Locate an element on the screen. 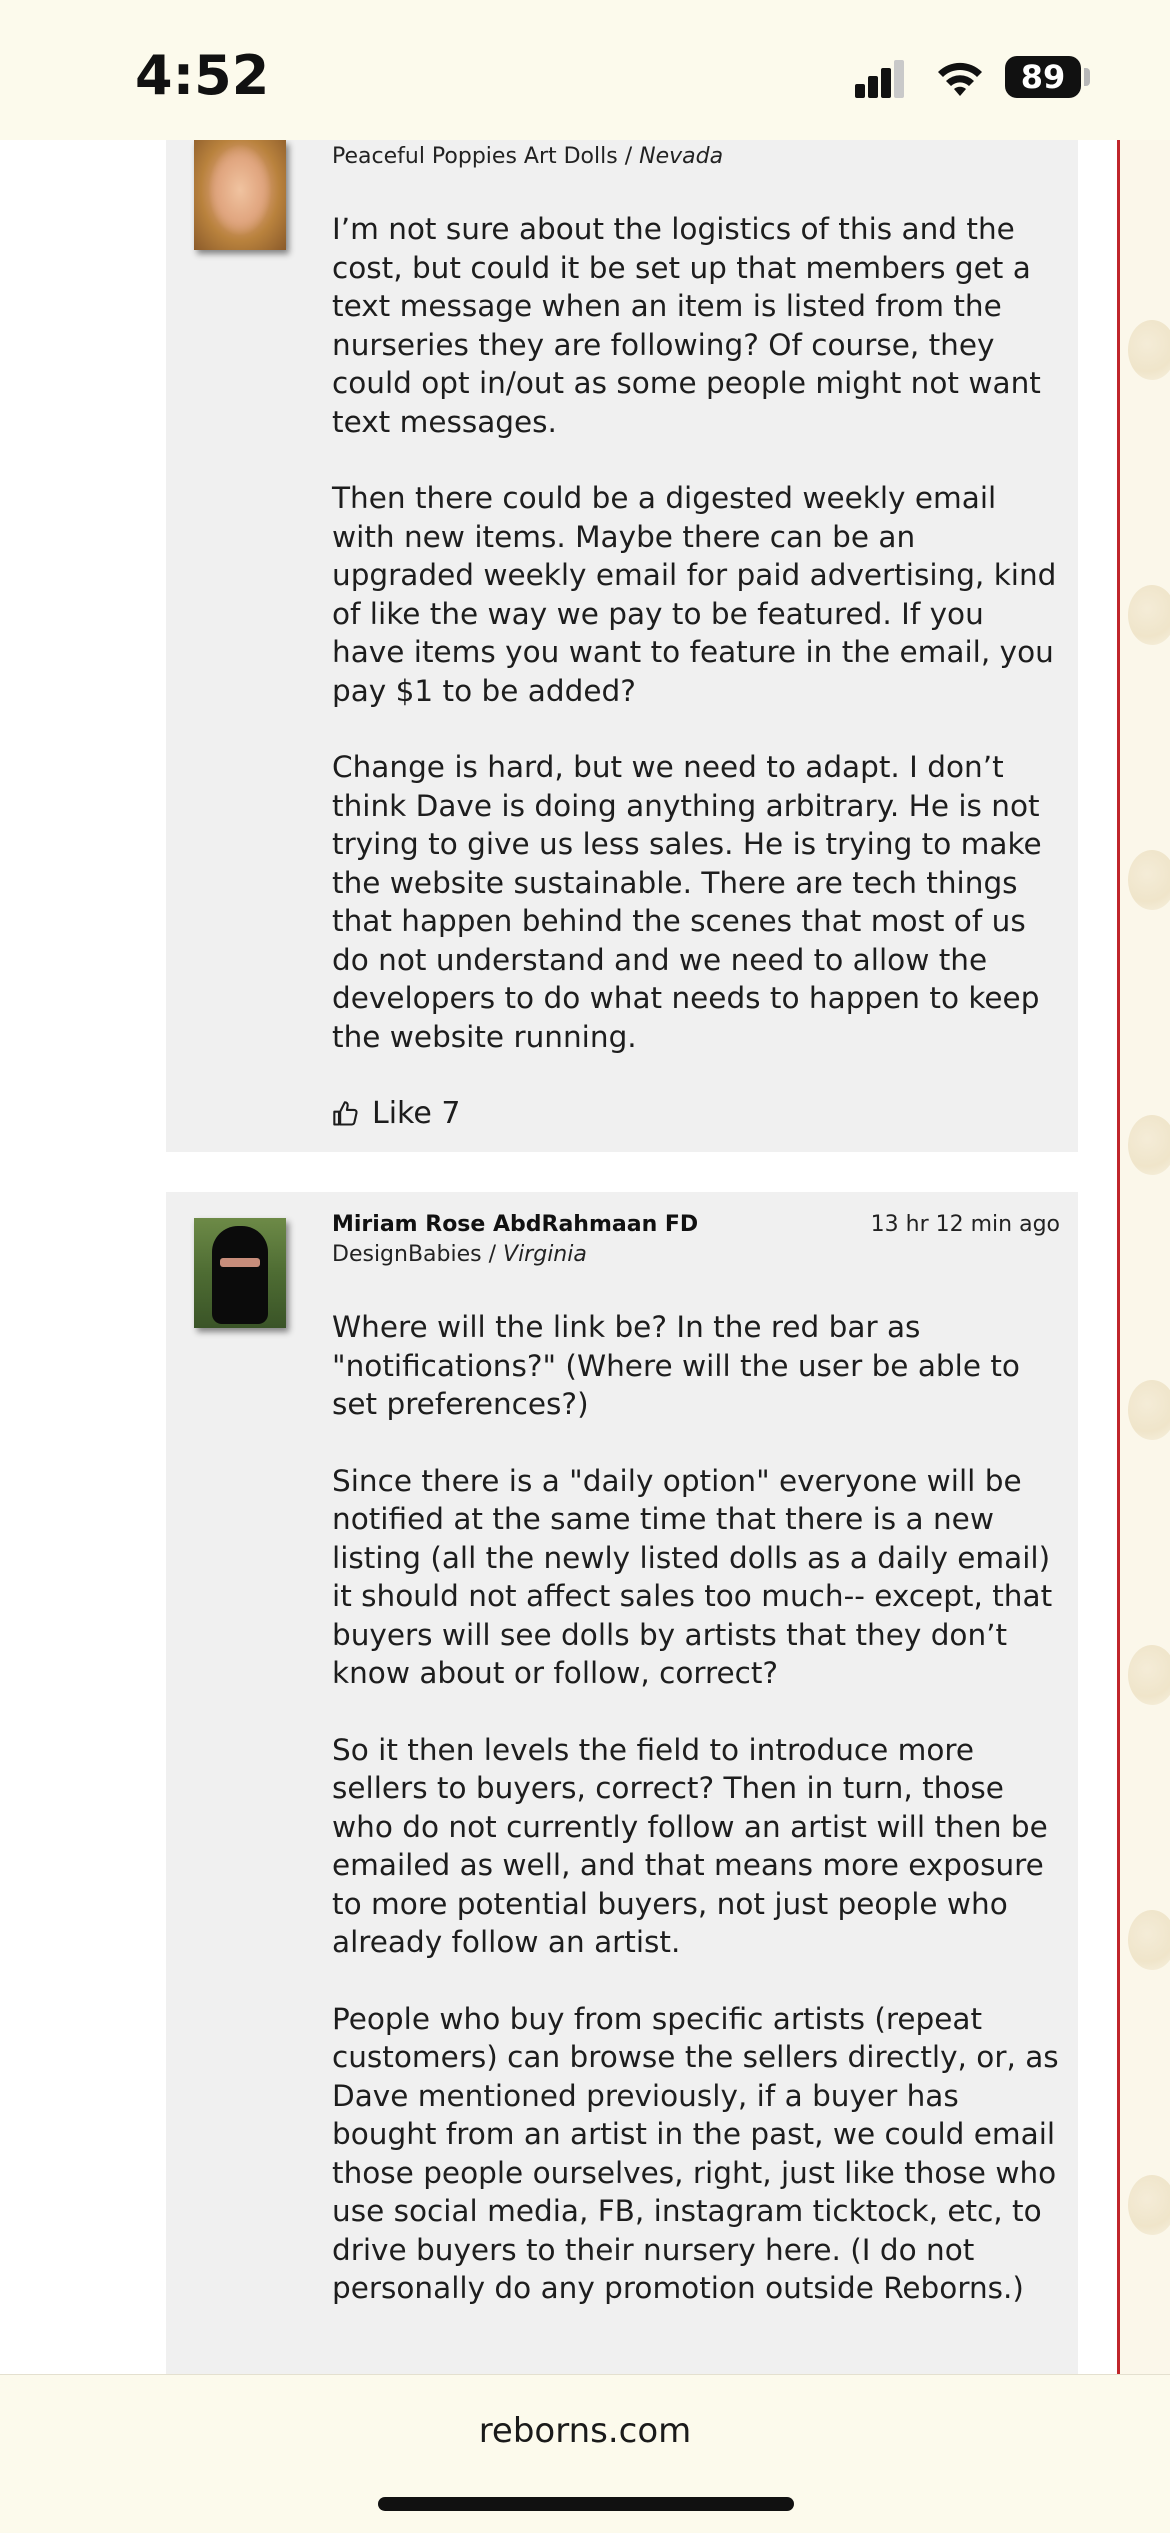 This screenshot has width=1170, height=2533. author-name: Miriam Rose AbdRahmaan FD is located at coordinates (515, 1224).